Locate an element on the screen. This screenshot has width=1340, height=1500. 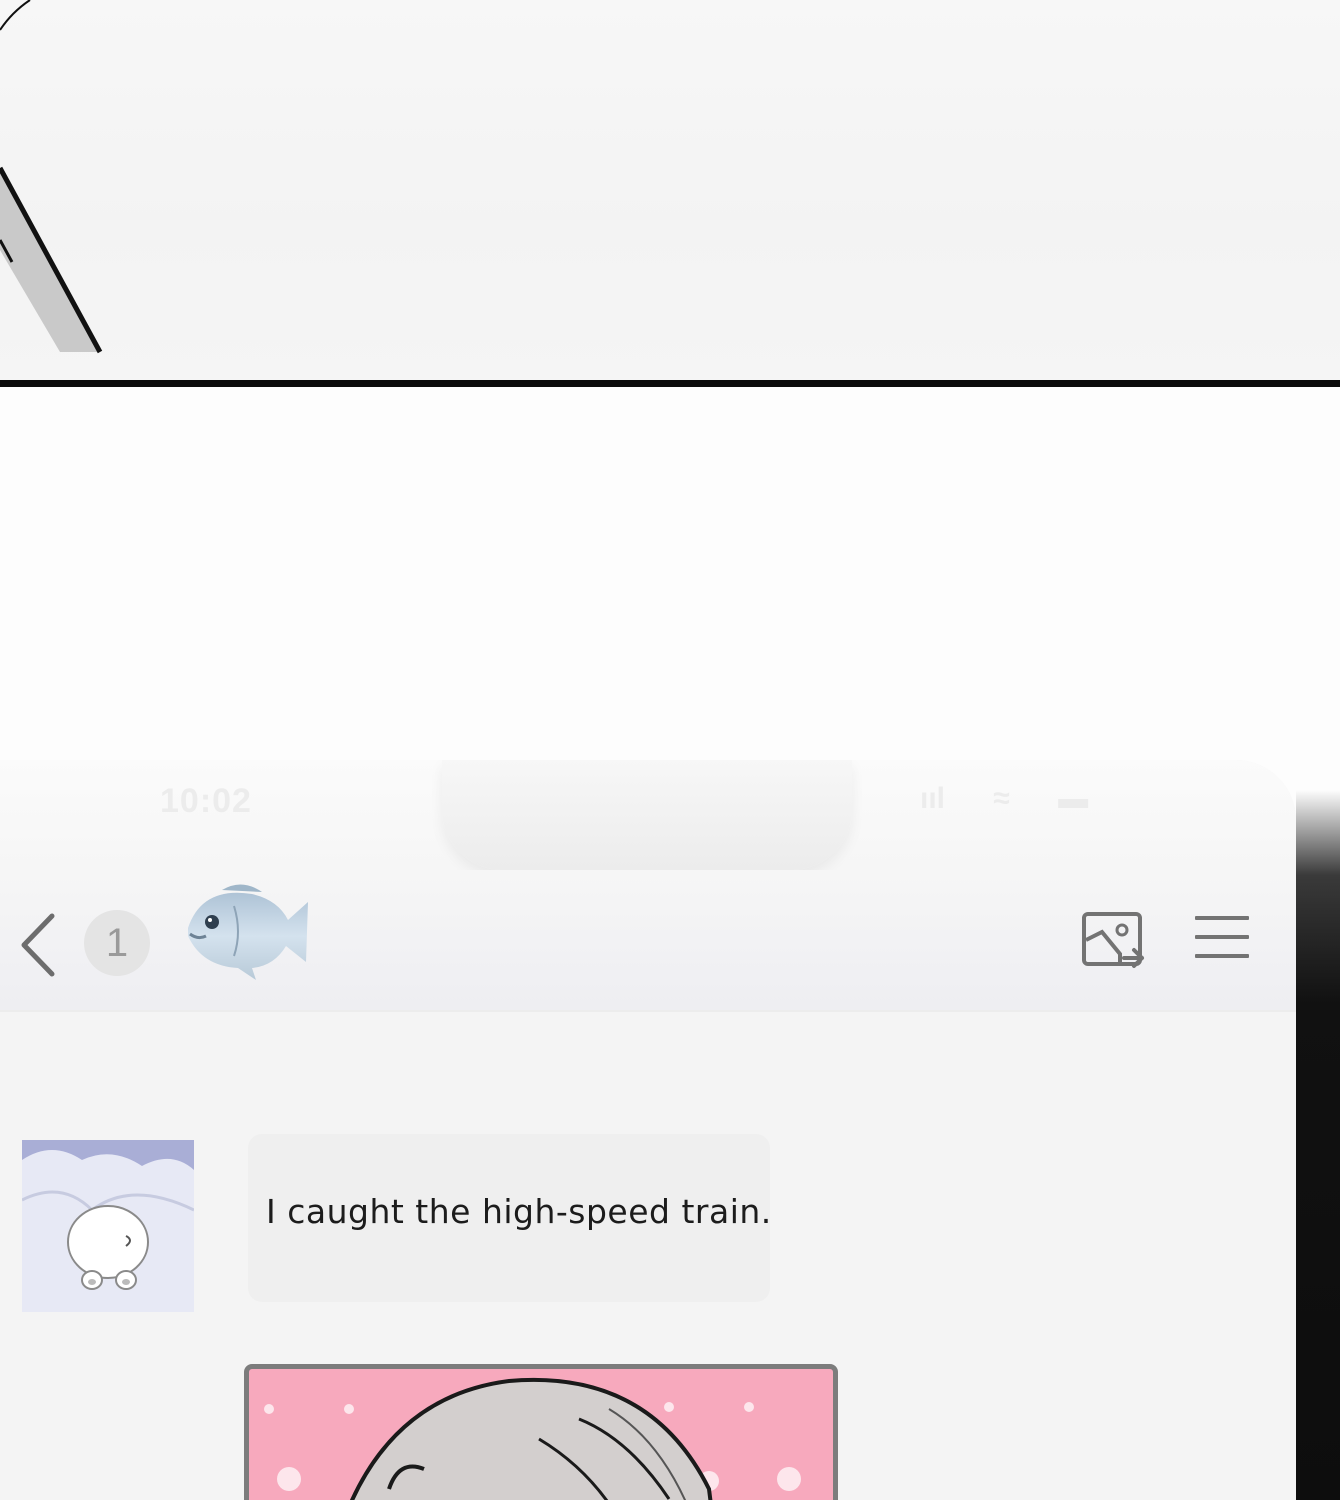
message-text: I caught the high-speed train. is located at coordinates (519, 1211).